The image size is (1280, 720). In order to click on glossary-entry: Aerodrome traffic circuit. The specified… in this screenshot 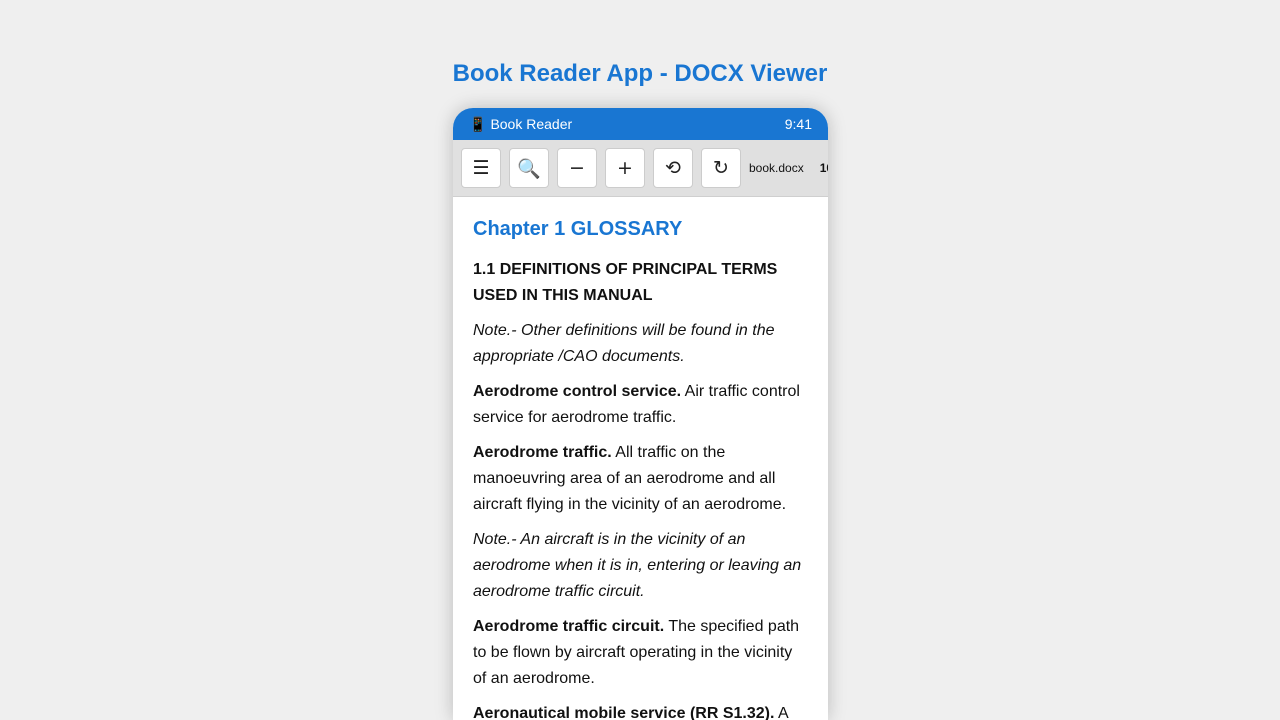, I will do `click(640, 653)`.